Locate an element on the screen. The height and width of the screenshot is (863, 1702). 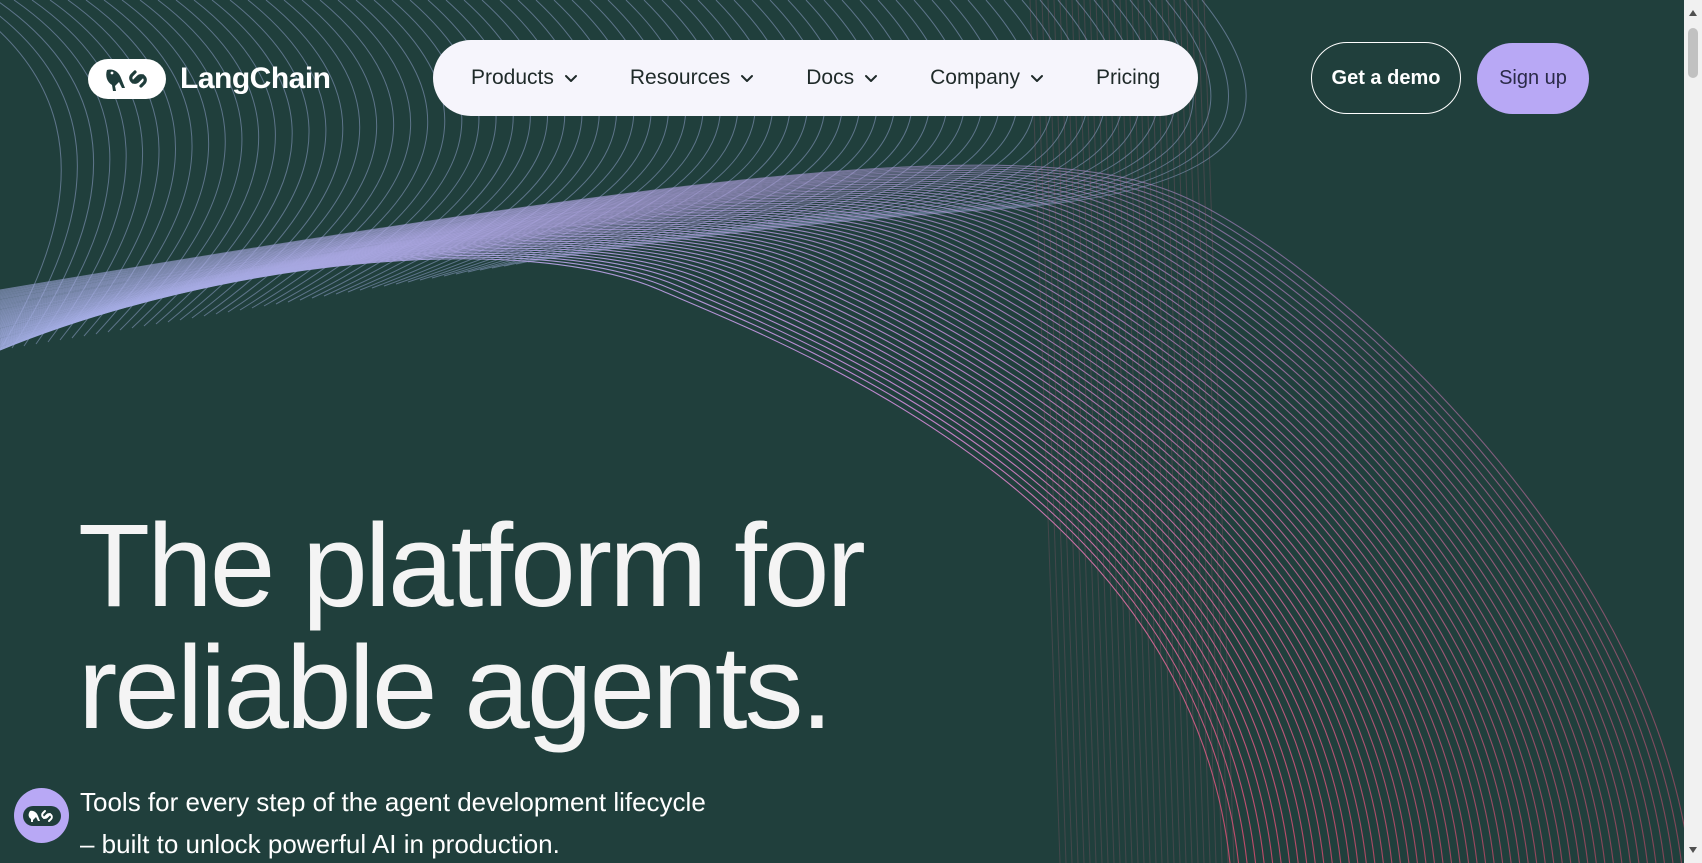
sign-up-button: Sign up is located at coordinates (1533, 78).